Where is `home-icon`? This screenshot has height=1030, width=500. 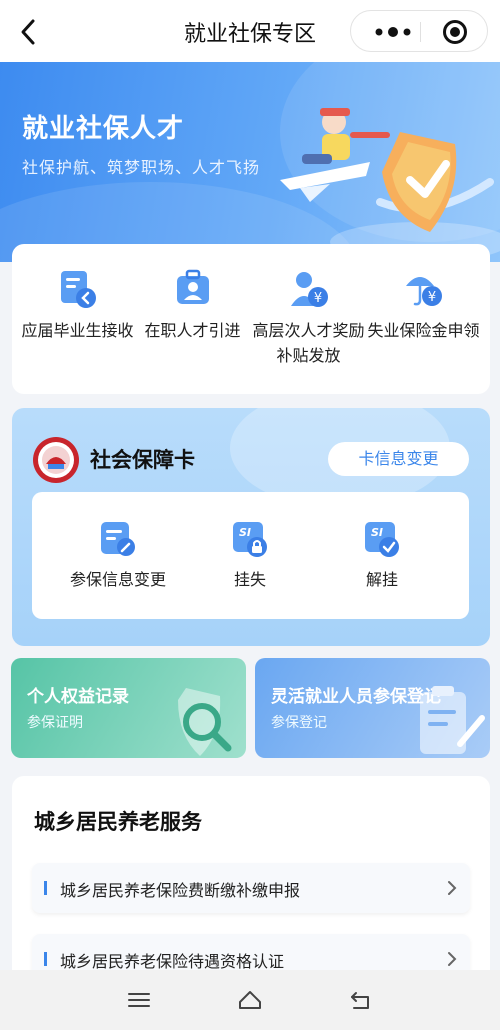
home-icon is located at coordinates (250, 1000).